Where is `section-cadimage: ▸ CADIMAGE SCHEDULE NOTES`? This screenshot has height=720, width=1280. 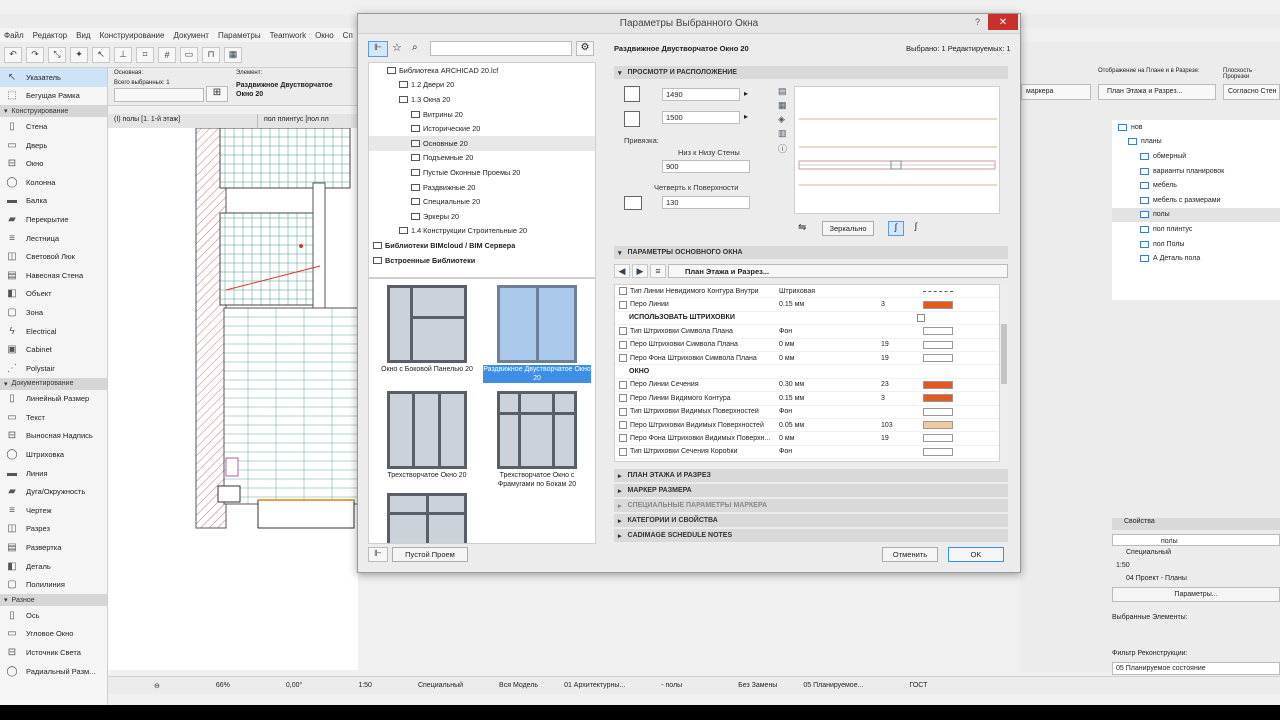
section-cadimage: ▸ CADIMAGE SCHEDULE NOTES is located at coordinates (811, 535).